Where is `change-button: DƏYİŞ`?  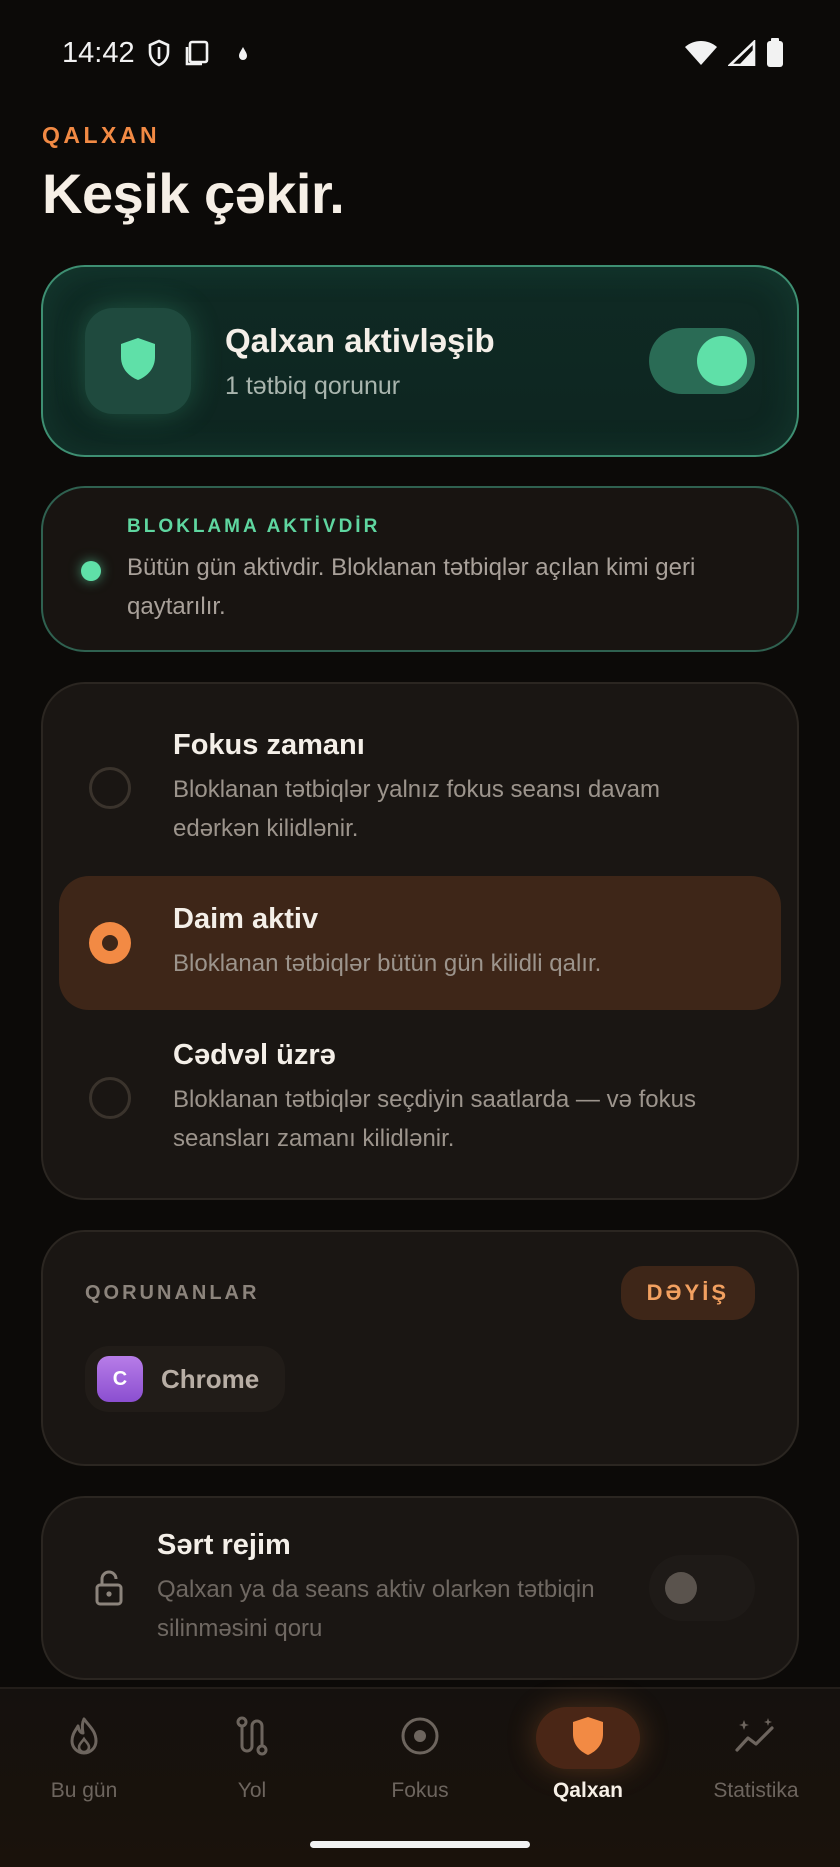
change-button: DƏYİŞ is located at coordinates (687, 1293).